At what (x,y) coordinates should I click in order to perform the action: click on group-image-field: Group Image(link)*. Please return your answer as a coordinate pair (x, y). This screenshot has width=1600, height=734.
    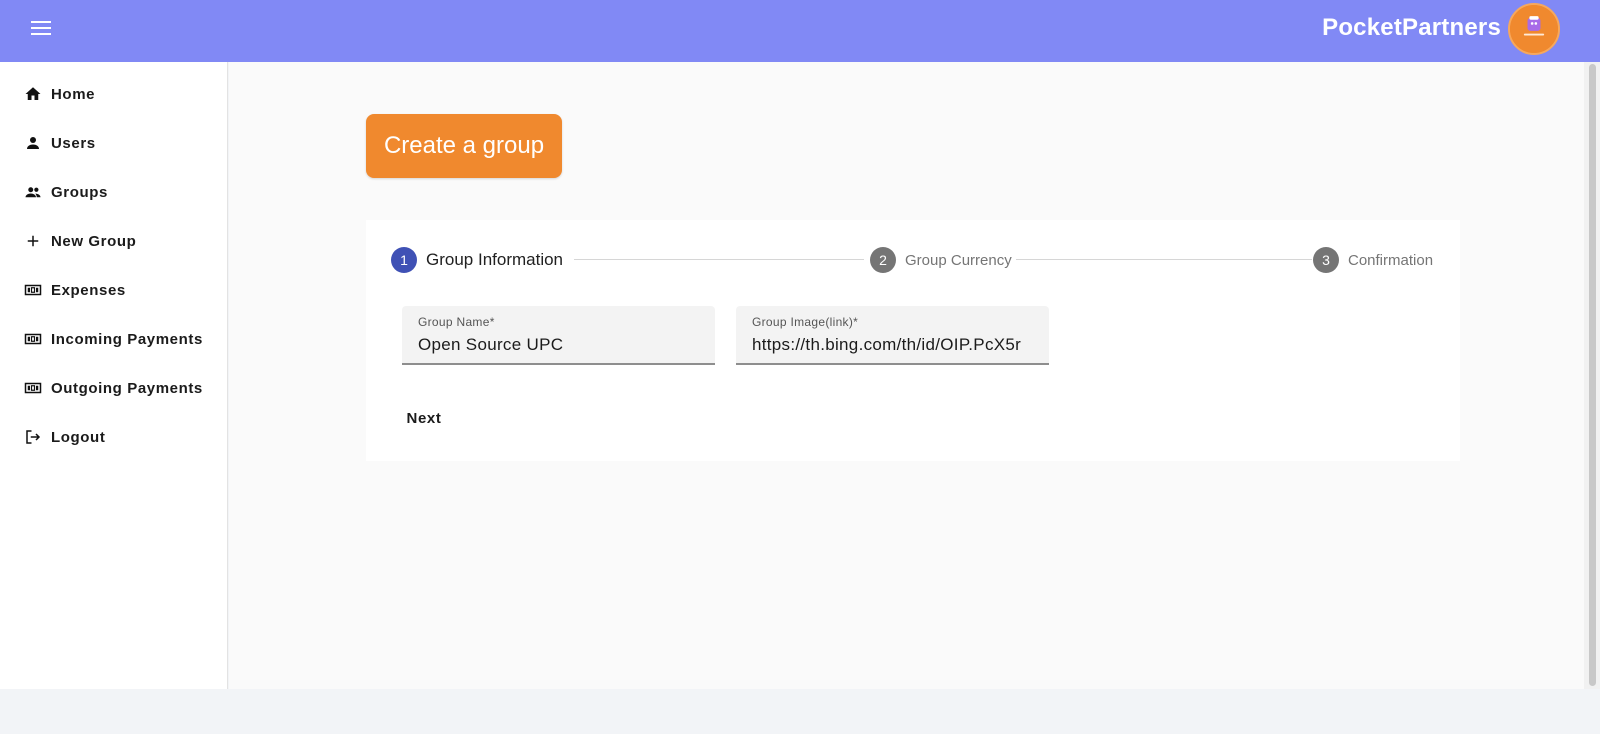
    Looking at the image, I should click on (892, 335).